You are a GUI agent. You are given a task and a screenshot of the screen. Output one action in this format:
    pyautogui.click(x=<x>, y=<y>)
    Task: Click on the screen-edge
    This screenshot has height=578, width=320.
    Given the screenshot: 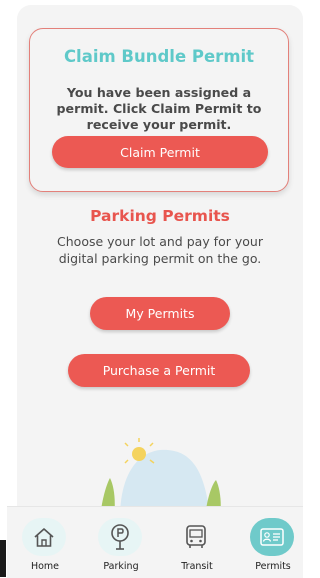 What is the action you would take?
    pyautogui.click(x=3, y=558)
    